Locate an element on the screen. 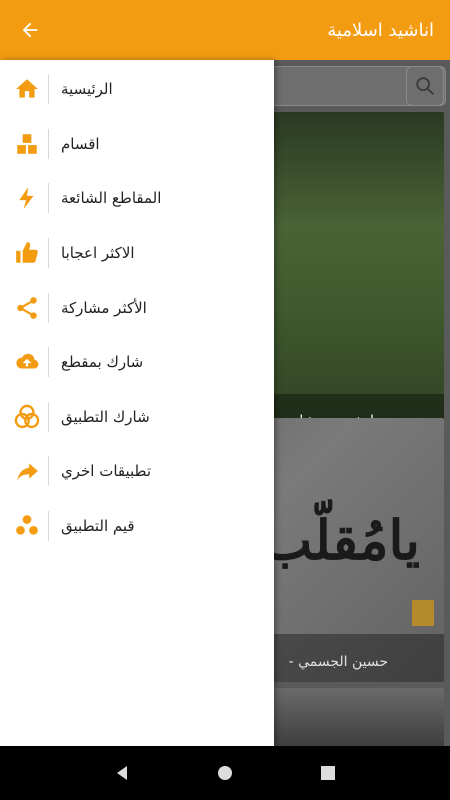 This screenshot has width=450, height=800. system-nav-bar is located at coordinates (225, 773).